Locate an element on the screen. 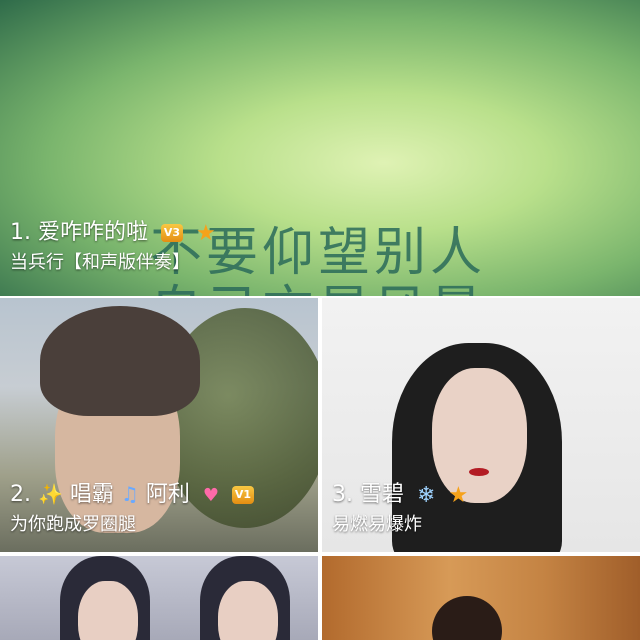  music-note-icon: ♫ is located at coordinates (129, 494).